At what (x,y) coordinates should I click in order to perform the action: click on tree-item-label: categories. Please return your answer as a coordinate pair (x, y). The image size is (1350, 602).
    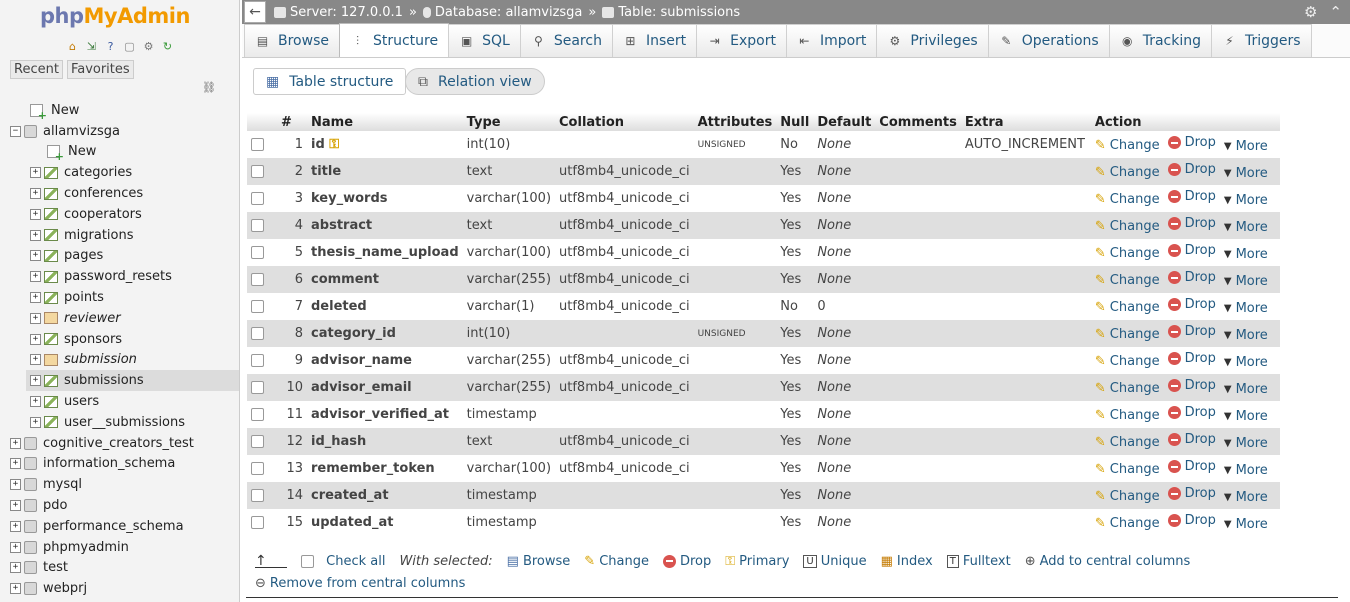
    Looking at the image, I should click on (98, 172).